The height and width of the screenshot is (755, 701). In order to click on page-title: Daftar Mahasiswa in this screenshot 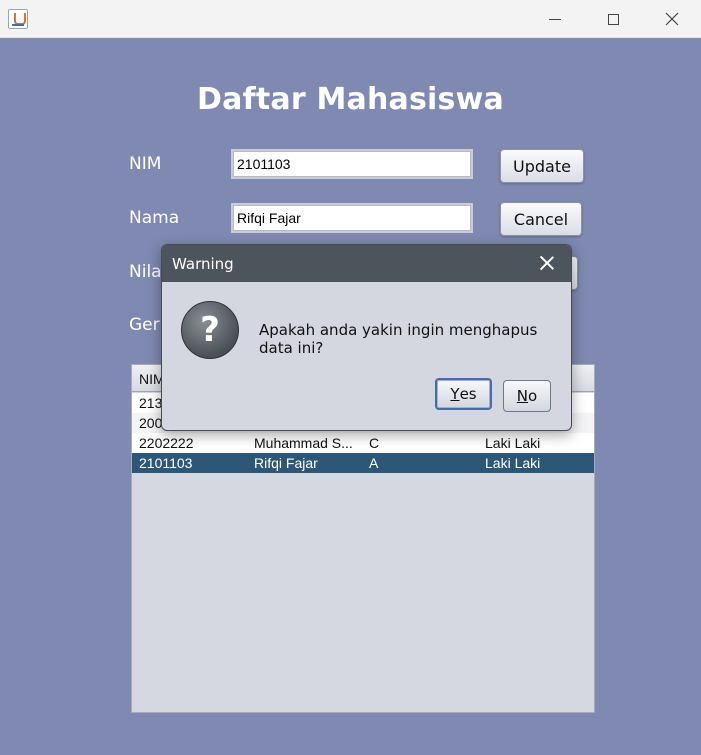, I will do `click(350, 99)`.